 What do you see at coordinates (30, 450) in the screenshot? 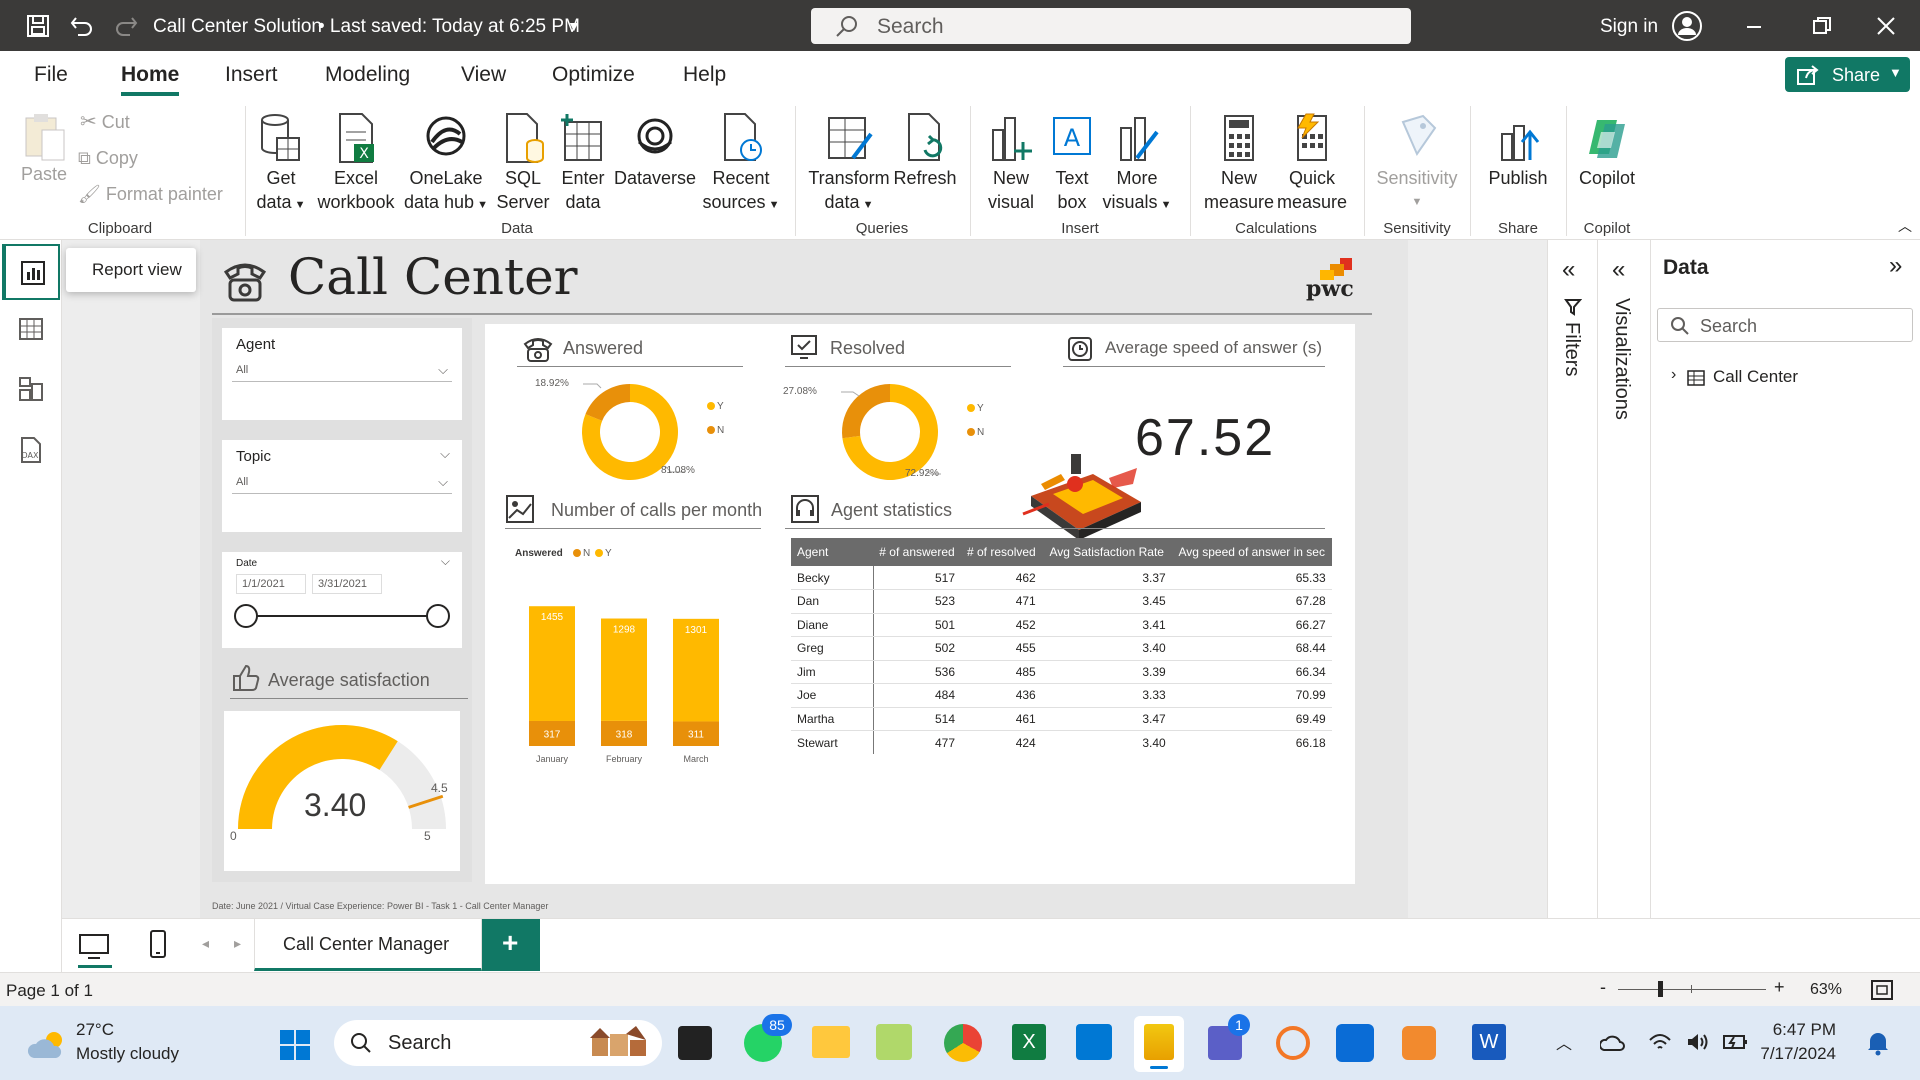
I see `dax-query-icon: DAX` at bounding box center [30, 450].